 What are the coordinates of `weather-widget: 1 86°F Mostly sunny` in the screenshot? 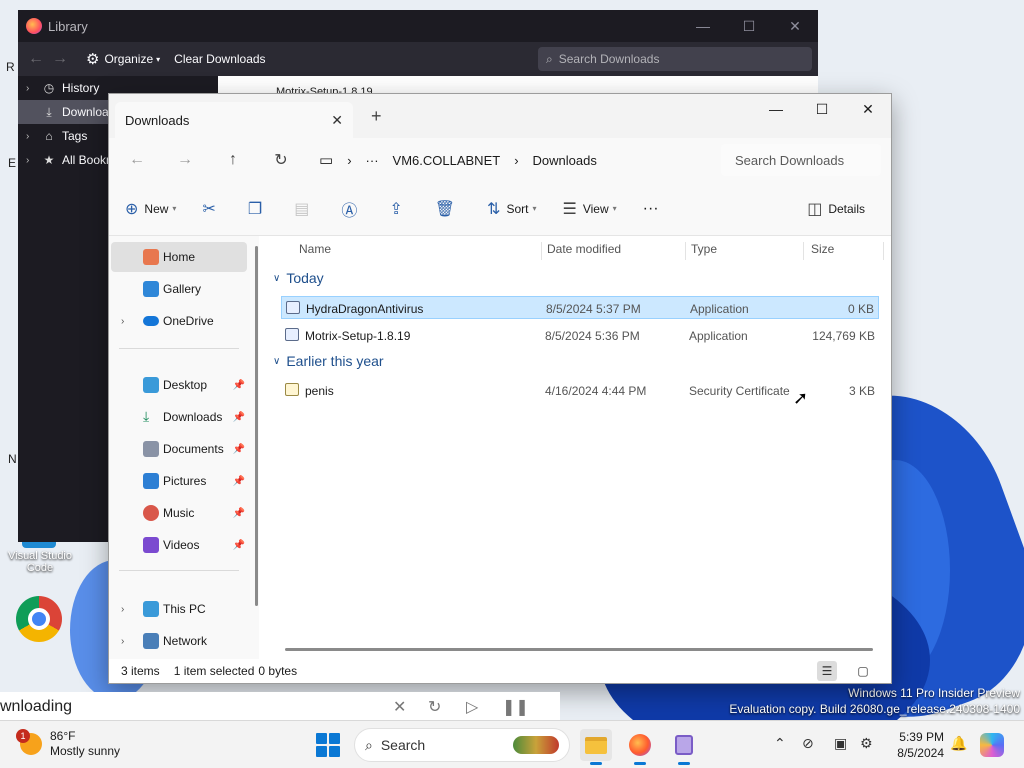 It's located at (68, 744).